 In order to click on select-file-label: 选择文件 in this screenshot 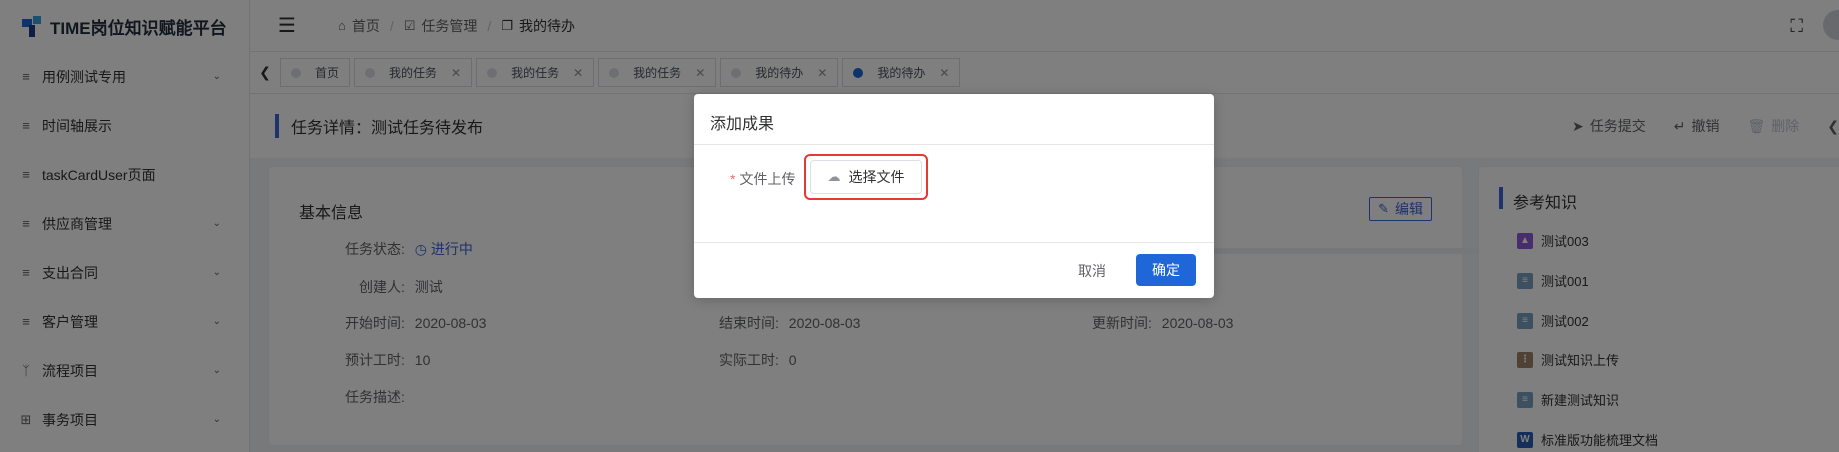, I will do `click(876, 177)`.